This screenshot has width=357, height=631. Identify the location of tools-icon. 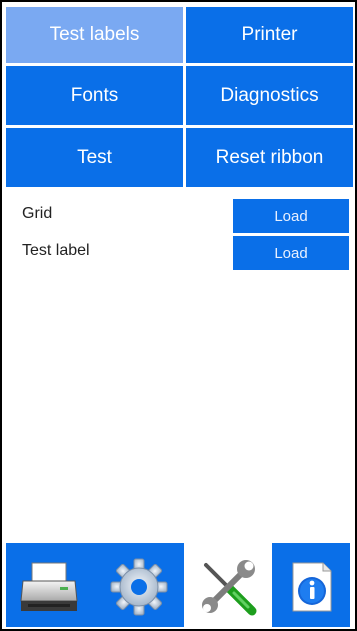
(228, 589).